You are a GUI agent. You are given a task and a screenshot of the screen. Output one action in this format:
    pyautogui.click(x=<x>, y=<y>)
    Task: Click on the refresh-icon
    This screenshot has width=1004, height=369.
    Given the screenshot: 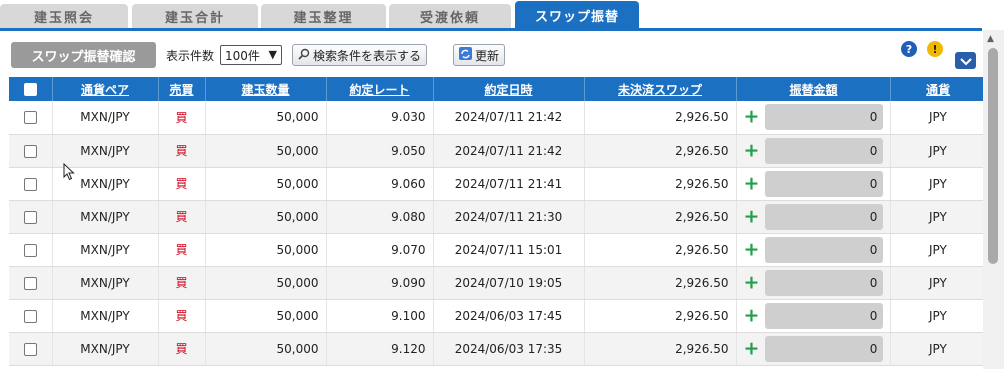 What is the action you would take?
    pyautogui.click(x=465, y=55)
    